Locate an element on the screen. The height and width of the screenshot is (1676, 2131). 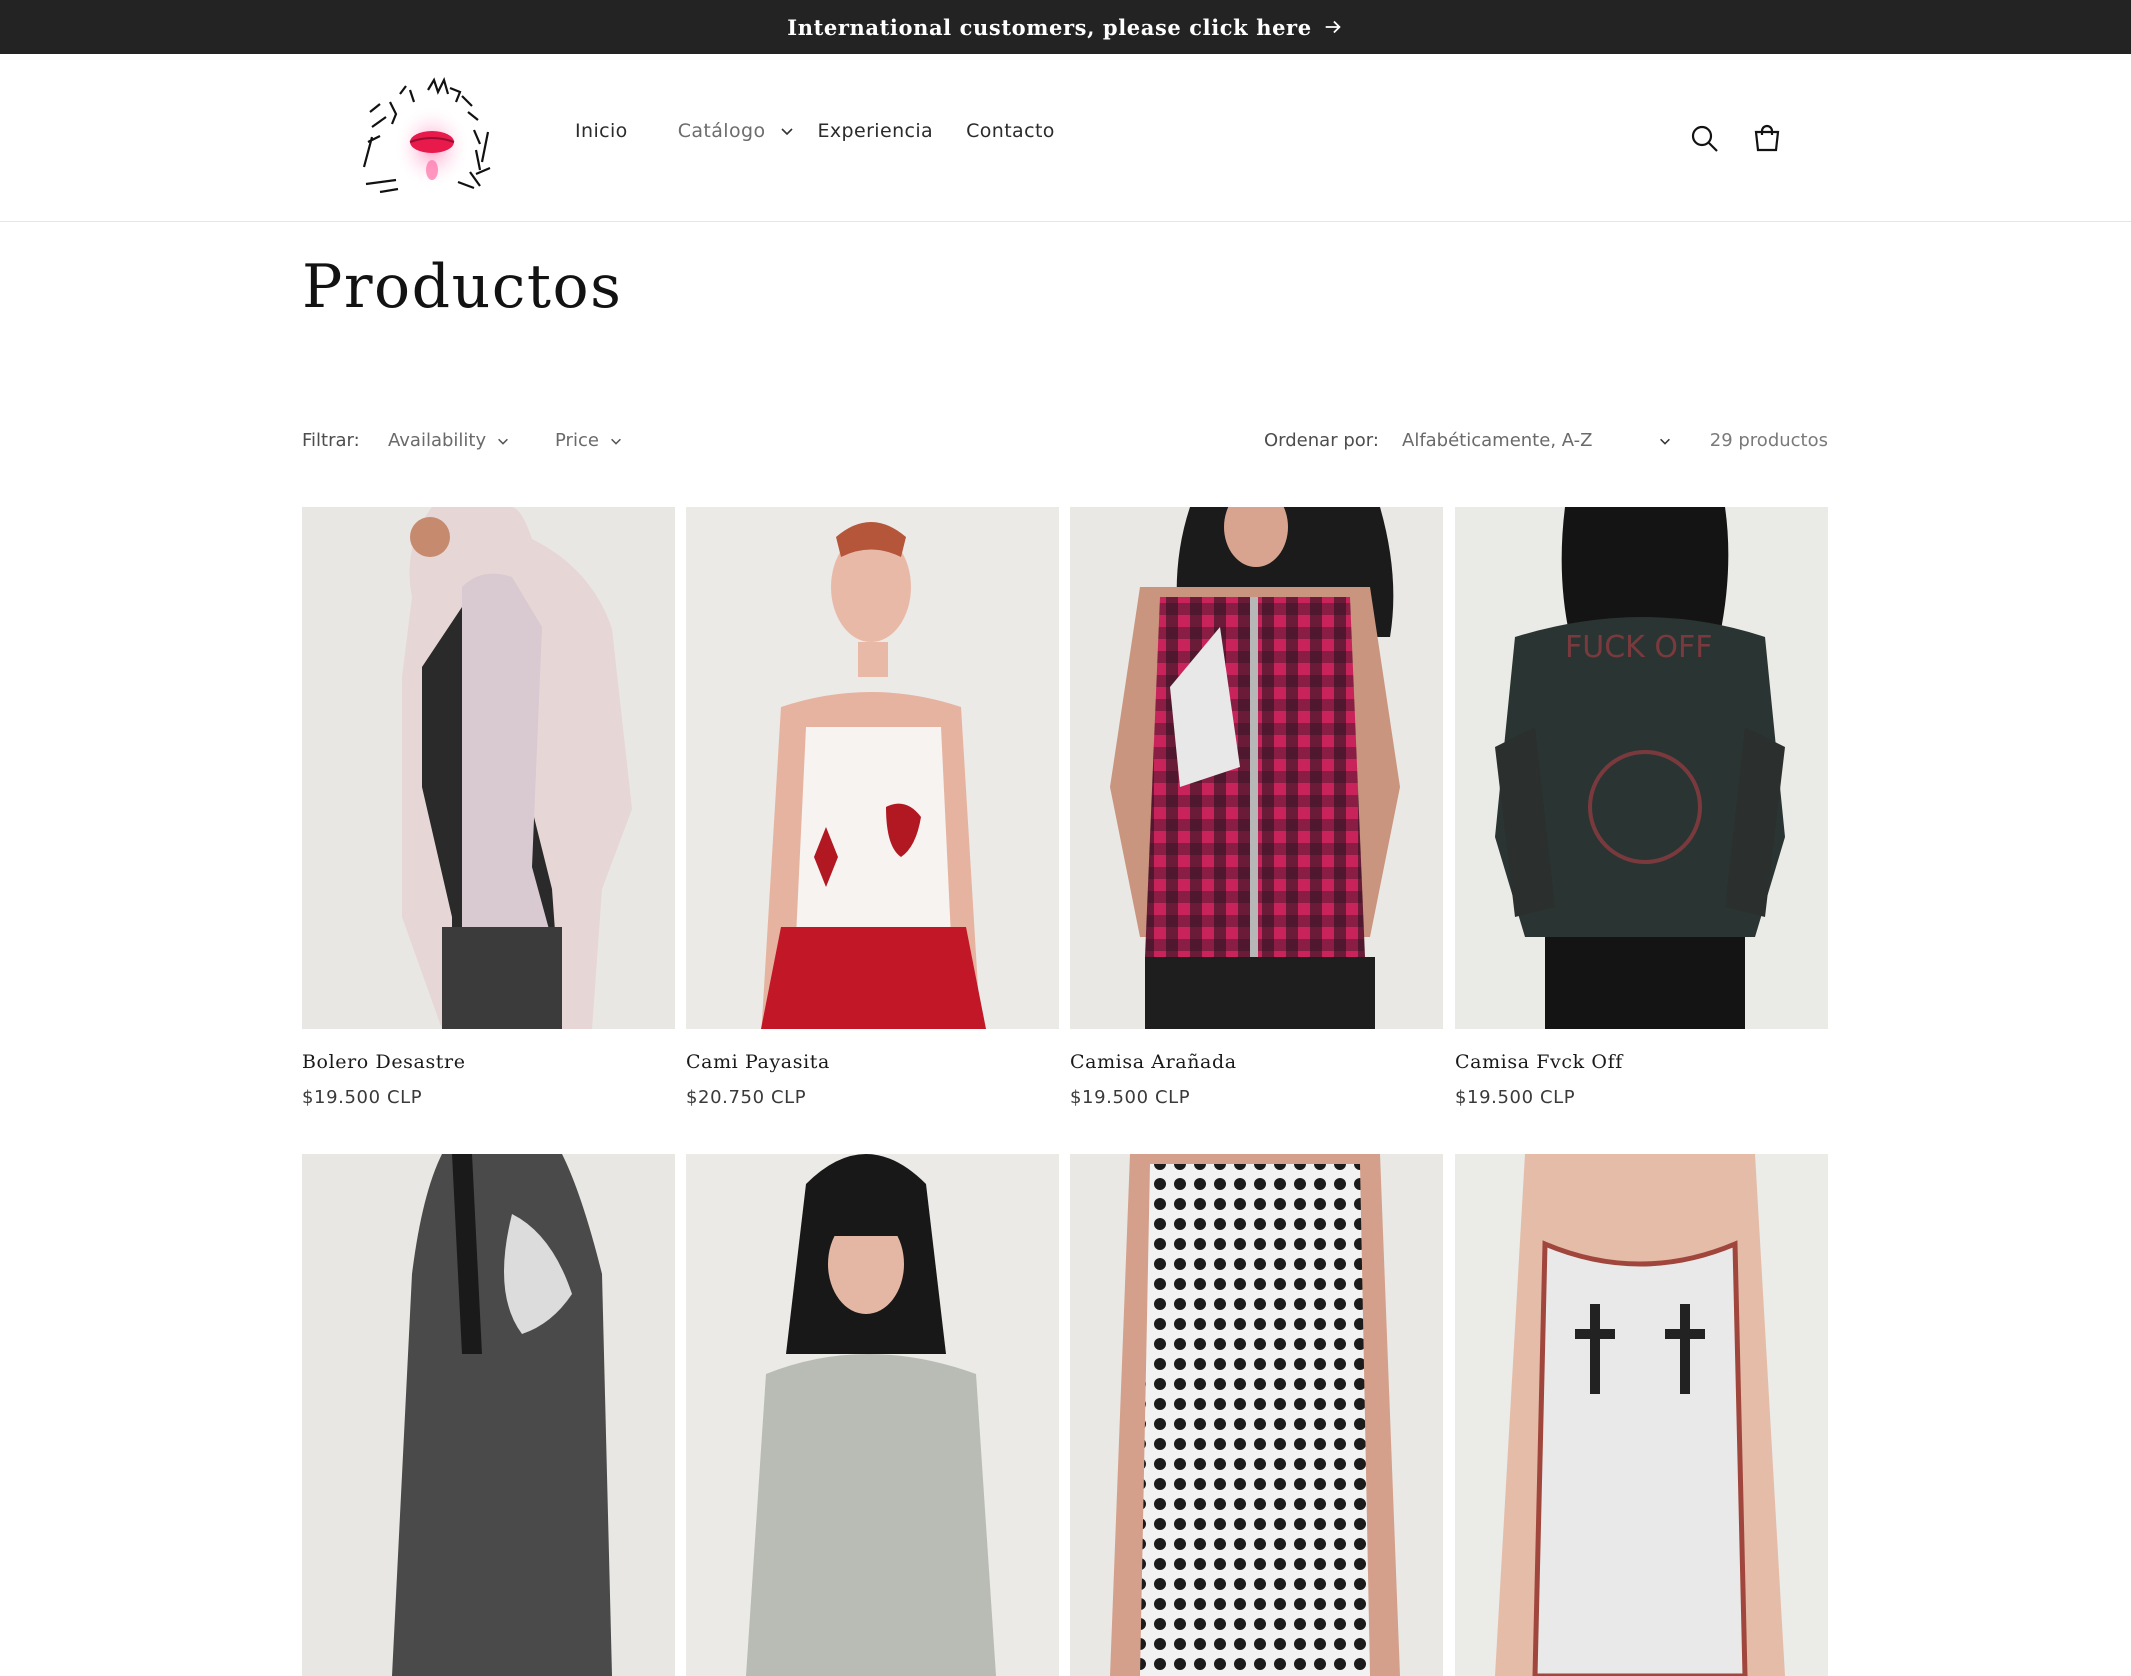
product-name: Bolero Desastre is located at coordinates (488, 1062).